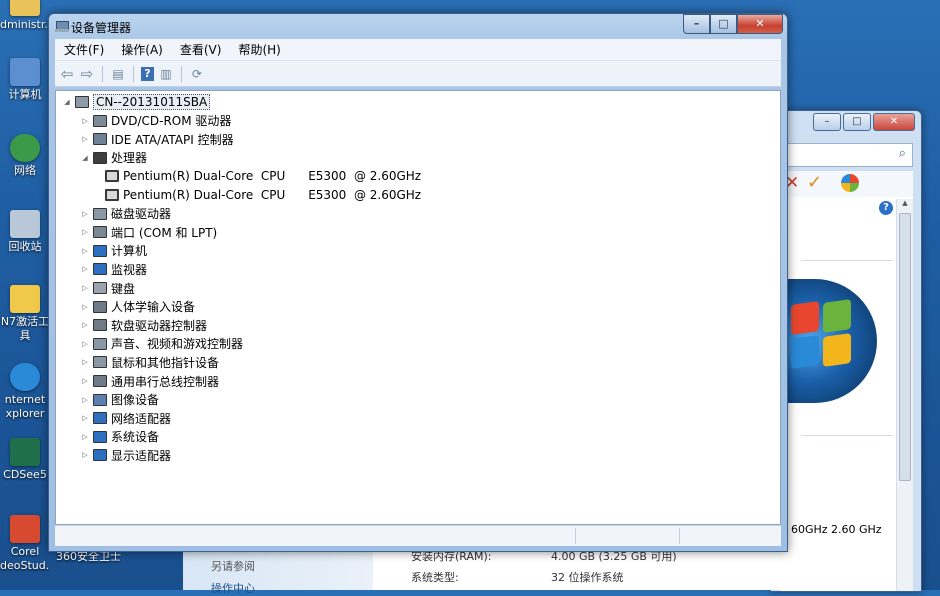 This screenshot has width=940, height=596. Describe the element at coordinates (113, 269) in the screenshot. I see `tree-category: ▷ 监视器` at that location.